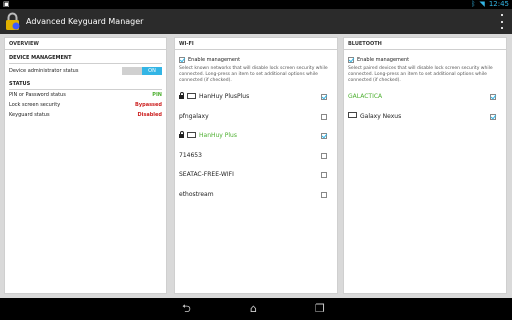  Describe the element at coordinates (425, 60) in the screenshot. I see `bluetooth-enable-row: Enable management` at that location.